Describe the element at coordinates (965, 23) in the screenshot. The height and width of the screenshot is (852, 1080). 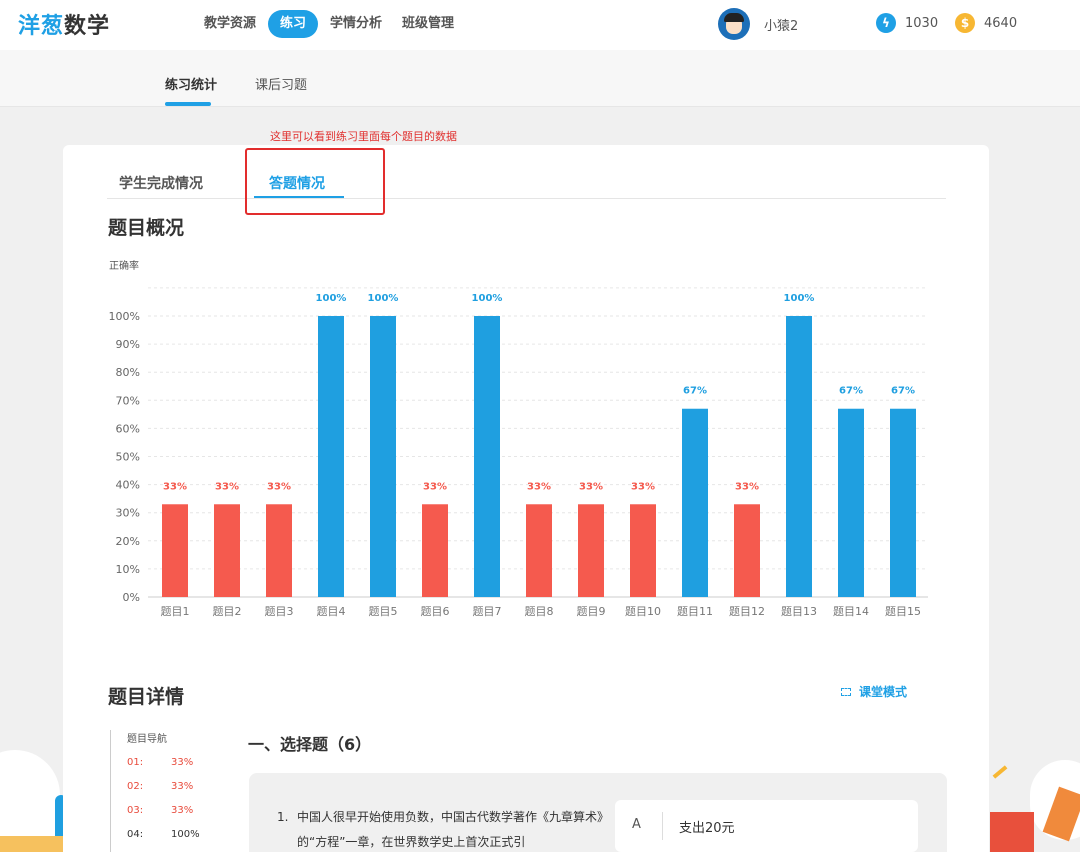
I see `coin-icon: $` at that location.